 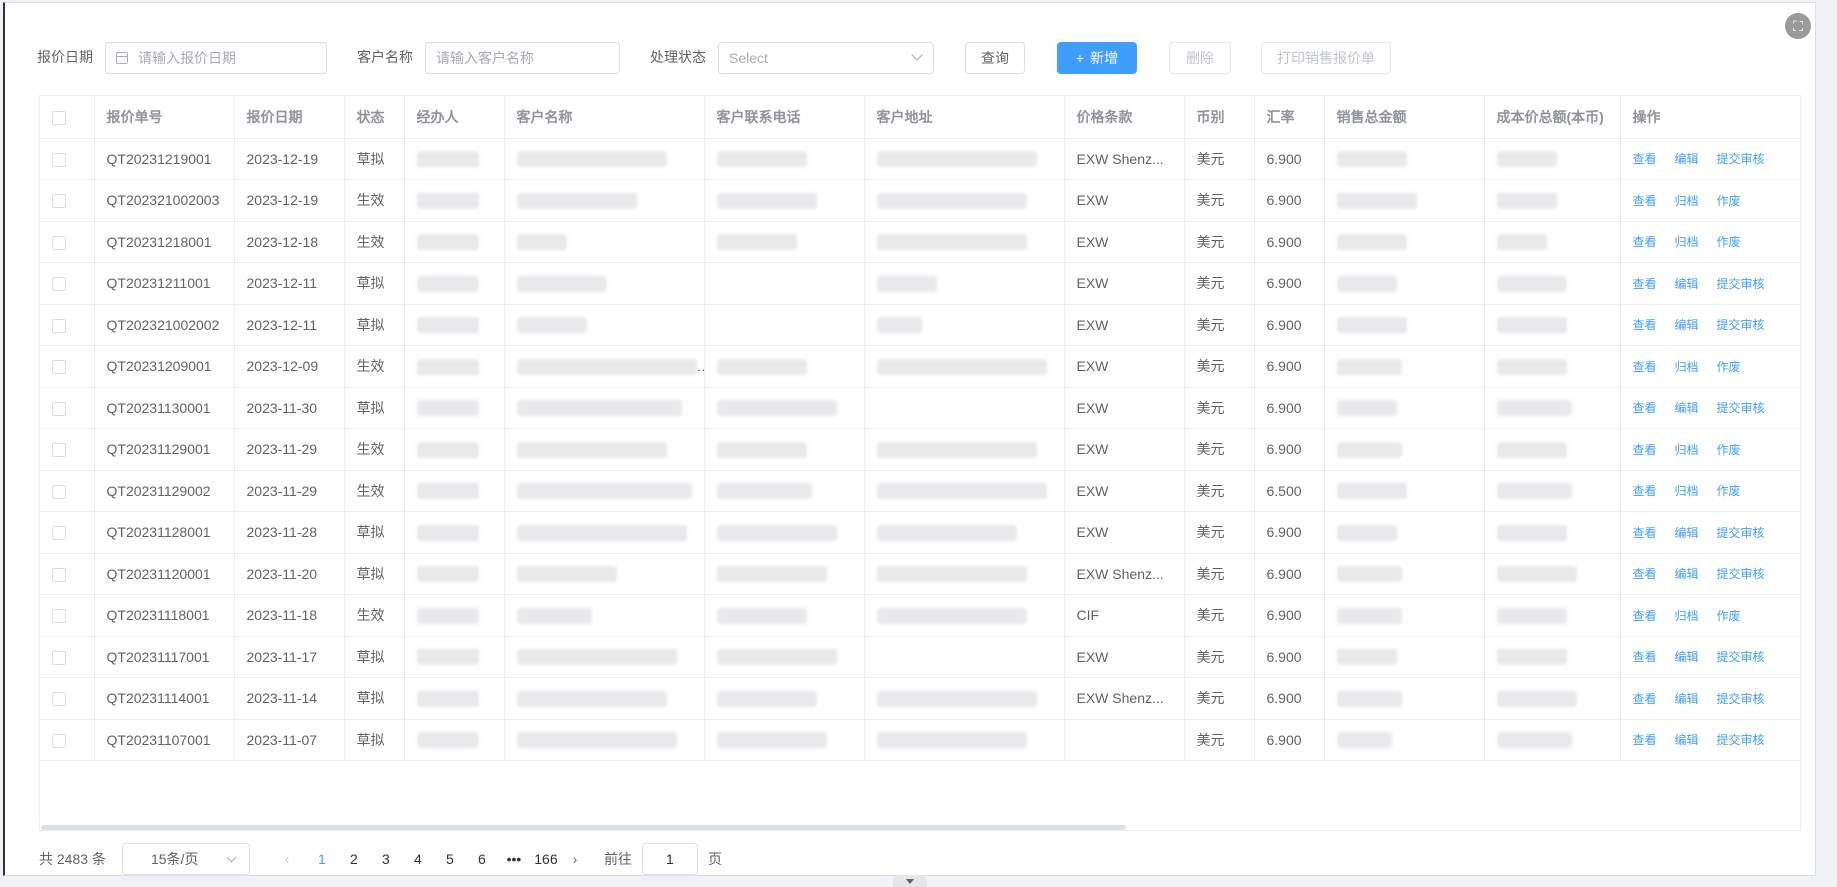 I want to click on page-number: 6, so click(x=482, y=859).